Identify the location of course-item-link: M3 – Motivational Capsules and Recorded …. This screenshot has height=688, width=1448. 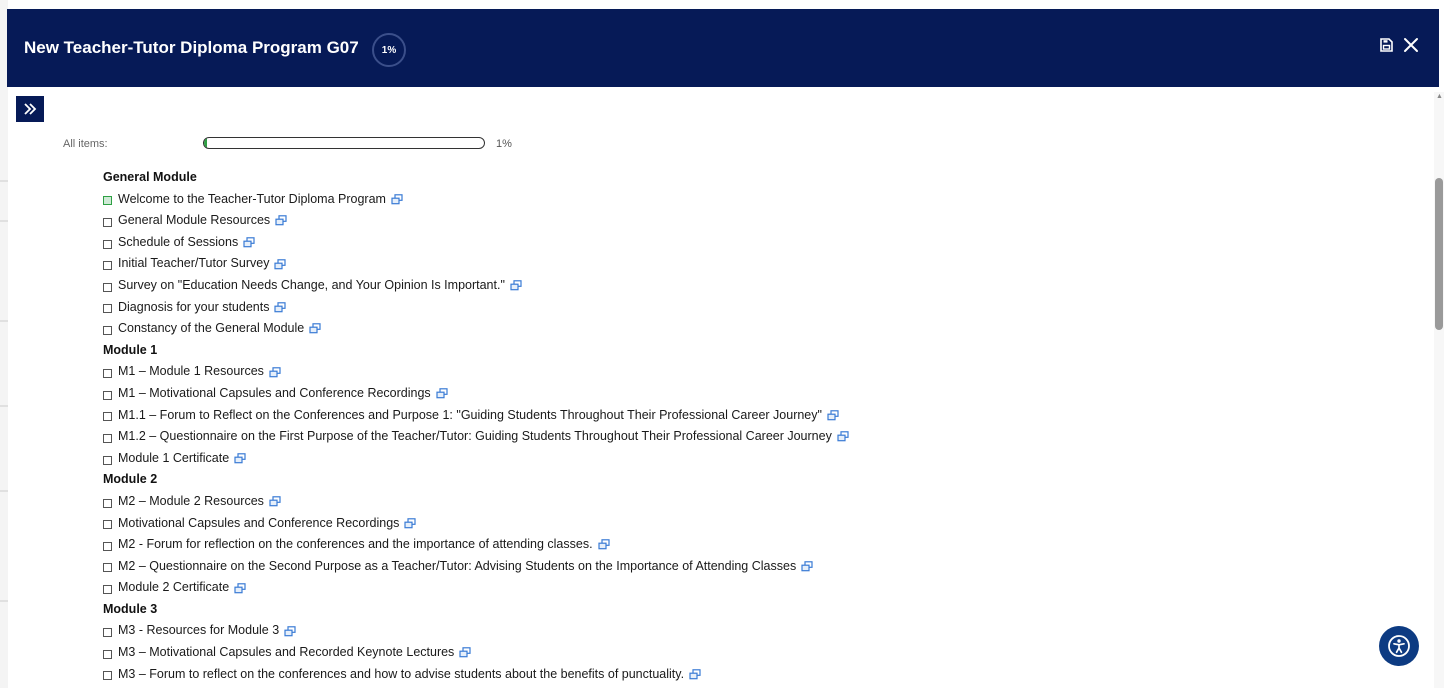
(286, 653).